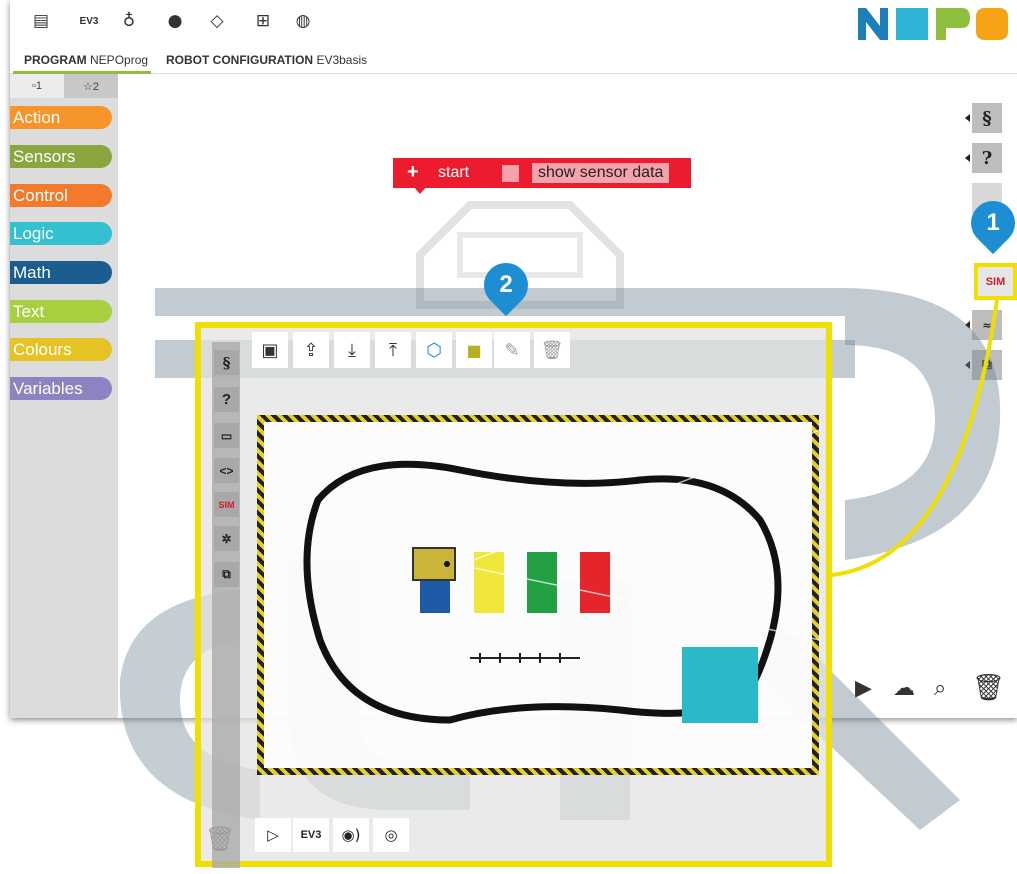 Image resolution: width=1017 pixels, height=874 pixels. Describe the element at coordinates (273, 835) in the screenshot. I see `sim-play-button: ▷` at that location.